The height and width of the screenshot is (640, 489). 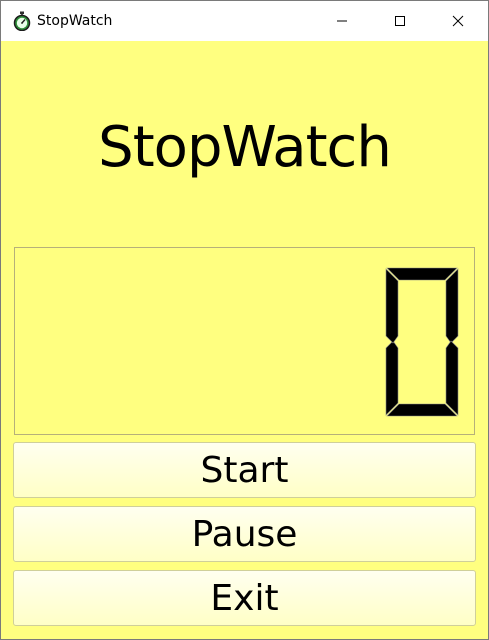 I want to click on app-heading: StopWatch, so click(x=245, y=147).